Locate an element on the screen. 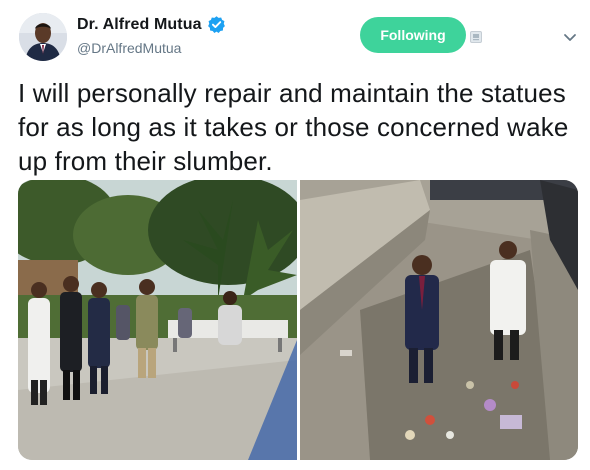  following-button: Following is located at coordinates (413, 35).